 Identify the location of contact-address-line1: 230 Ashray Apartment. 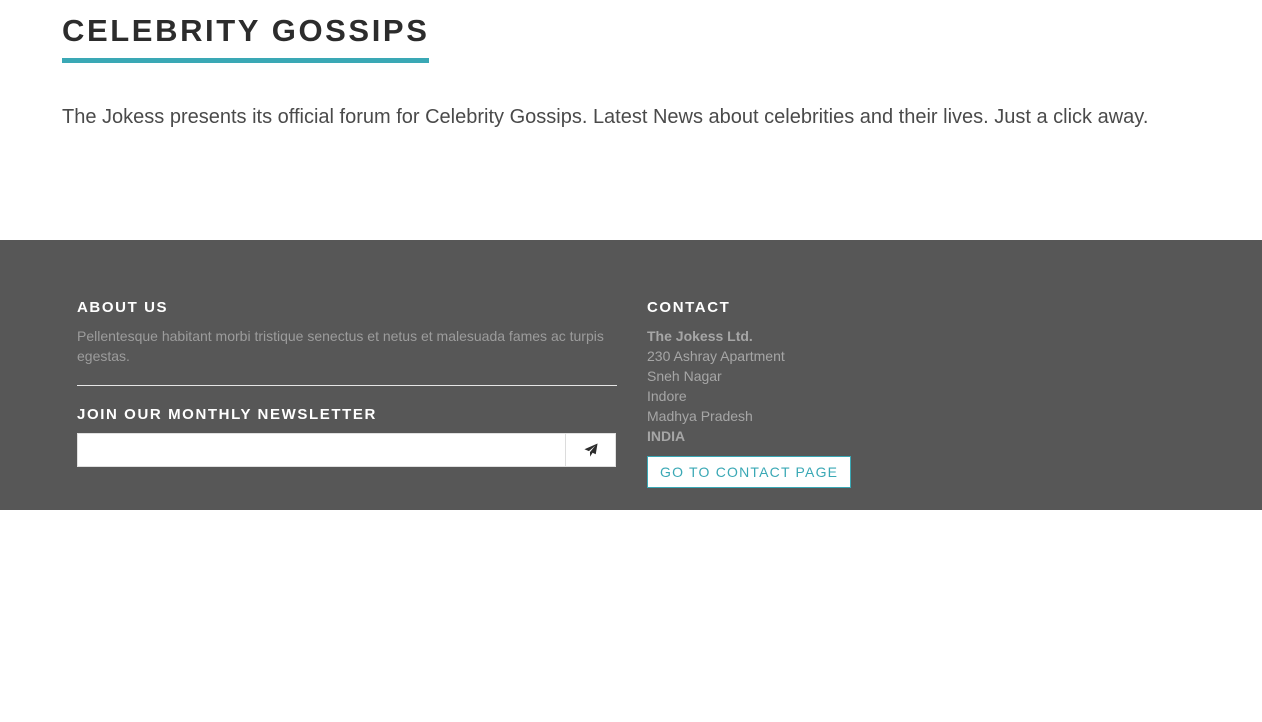
(716, 356).